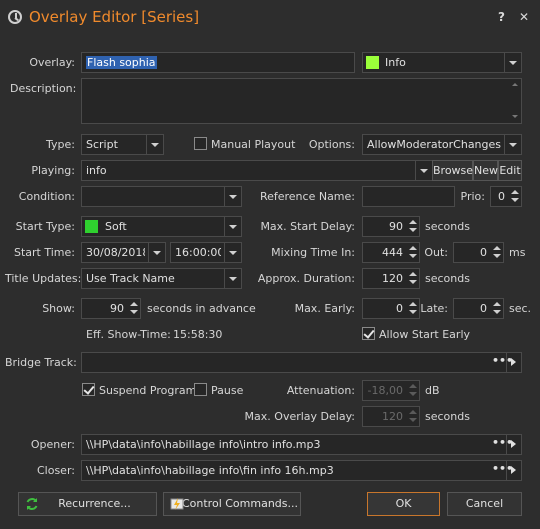 This screenshot has width=540, height=529. What do you see at coordinates (368, 333) in the screenshot?
I see `allow-start-early-checkbox` at bounding box center [368, 333].